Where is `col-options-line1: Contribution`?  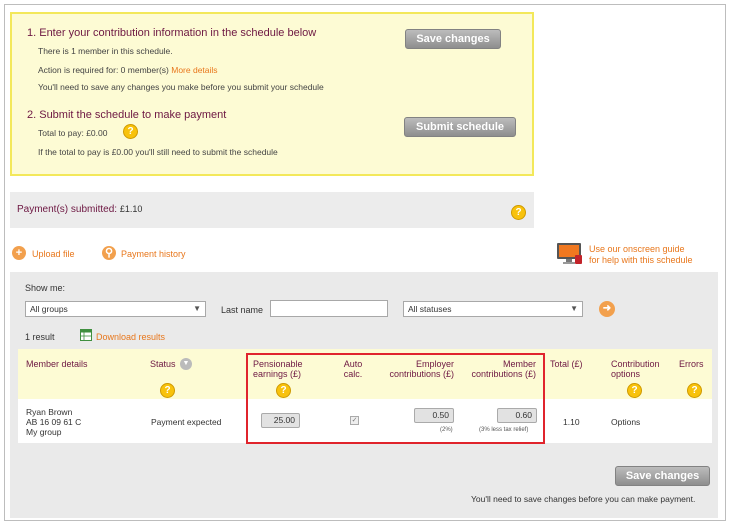 col-options-line1: Contribution is located at coordinates (635, 364).